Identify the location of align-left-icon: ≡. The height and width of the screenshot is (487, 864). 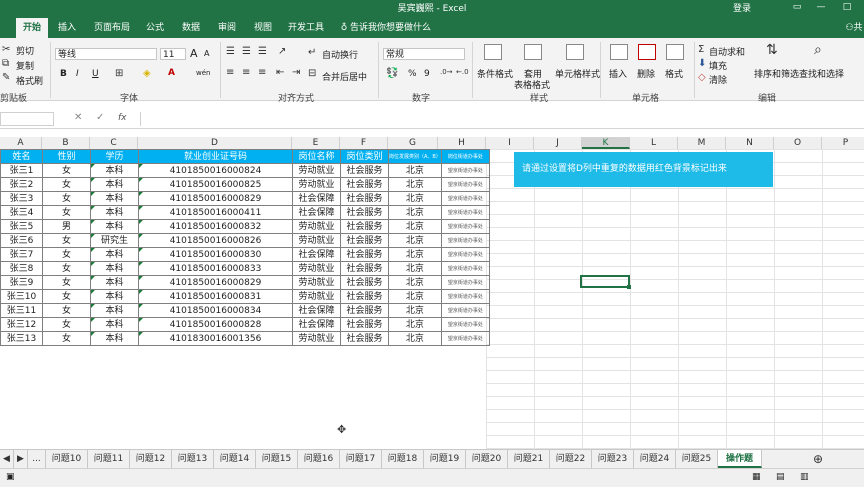
(230, 72).